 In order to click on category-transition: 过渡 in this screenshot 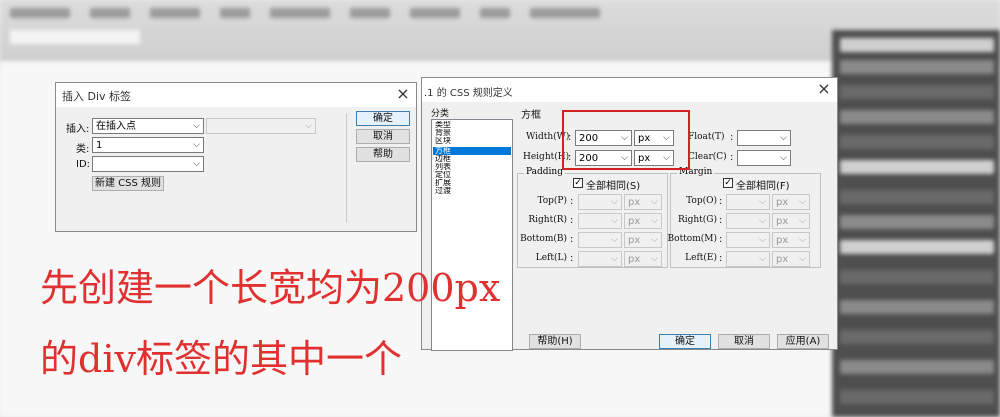, I will do `click(472, 191)`.